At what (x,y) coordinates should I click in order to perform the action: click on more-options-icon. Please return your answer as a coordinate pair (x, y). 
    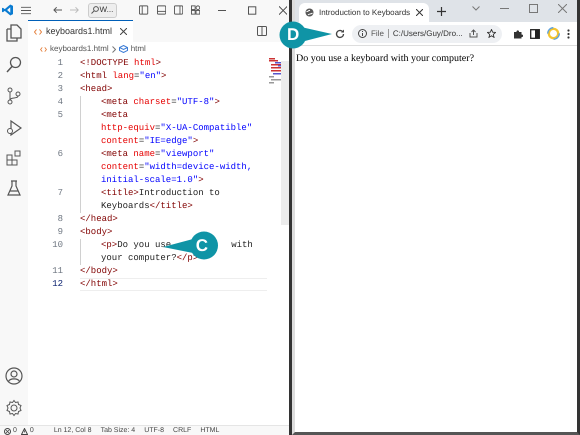
    Looking at the image, I should click on (568, 33).